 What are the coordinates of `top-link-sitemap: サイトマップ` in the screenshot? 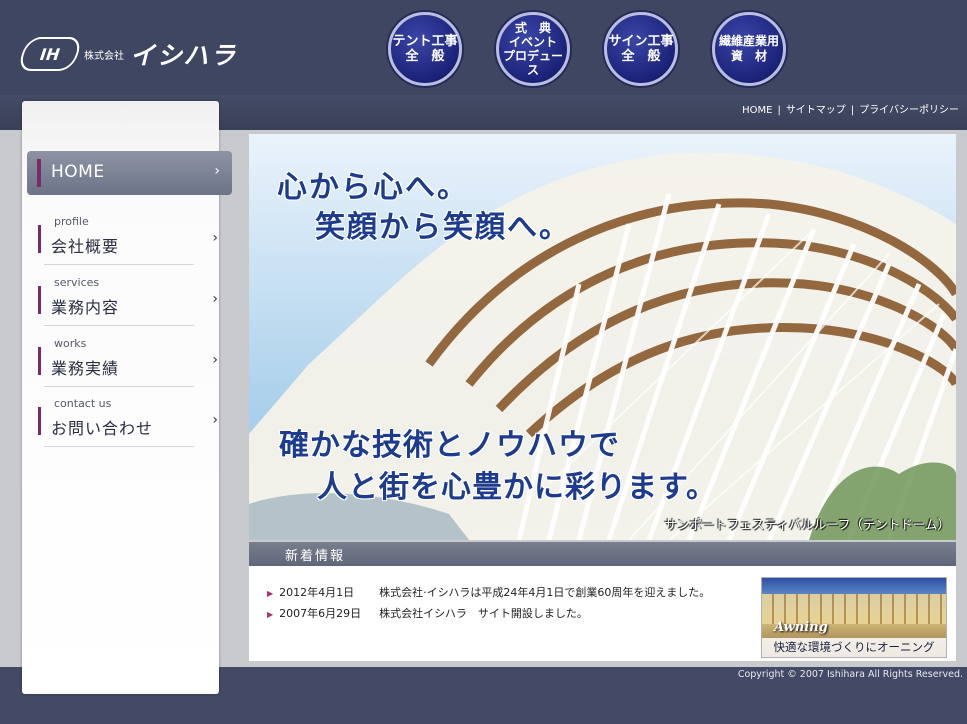 It's located at (816, 110).